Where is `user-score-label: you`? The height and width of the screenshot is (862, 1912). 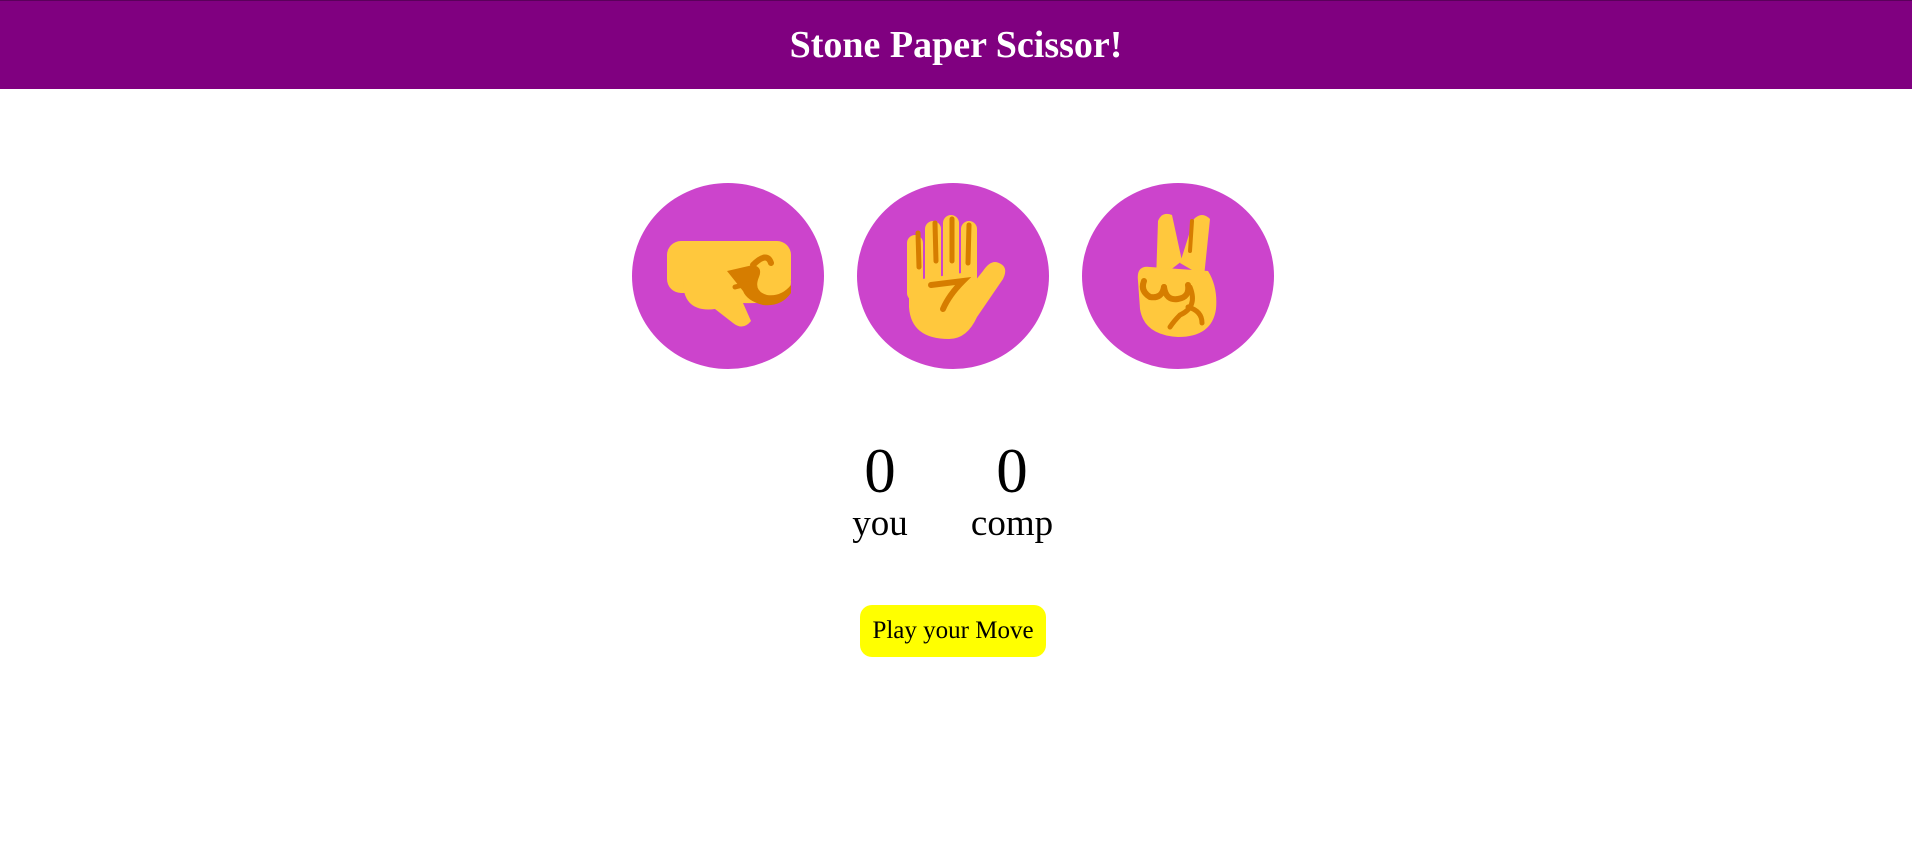 user-score-label: you is located at coordinates (880, 523).